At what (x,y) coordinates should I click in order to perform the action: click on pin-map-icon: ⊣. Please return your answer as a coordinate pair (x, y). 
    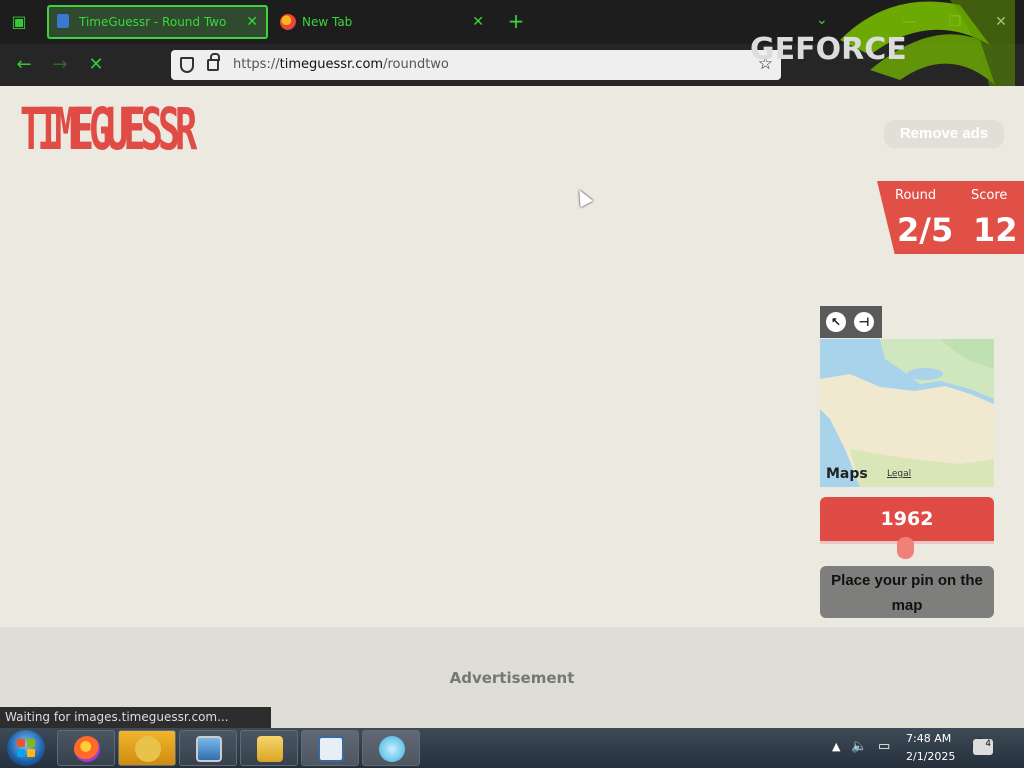
    Looking at the image, I should click on (864, 322).